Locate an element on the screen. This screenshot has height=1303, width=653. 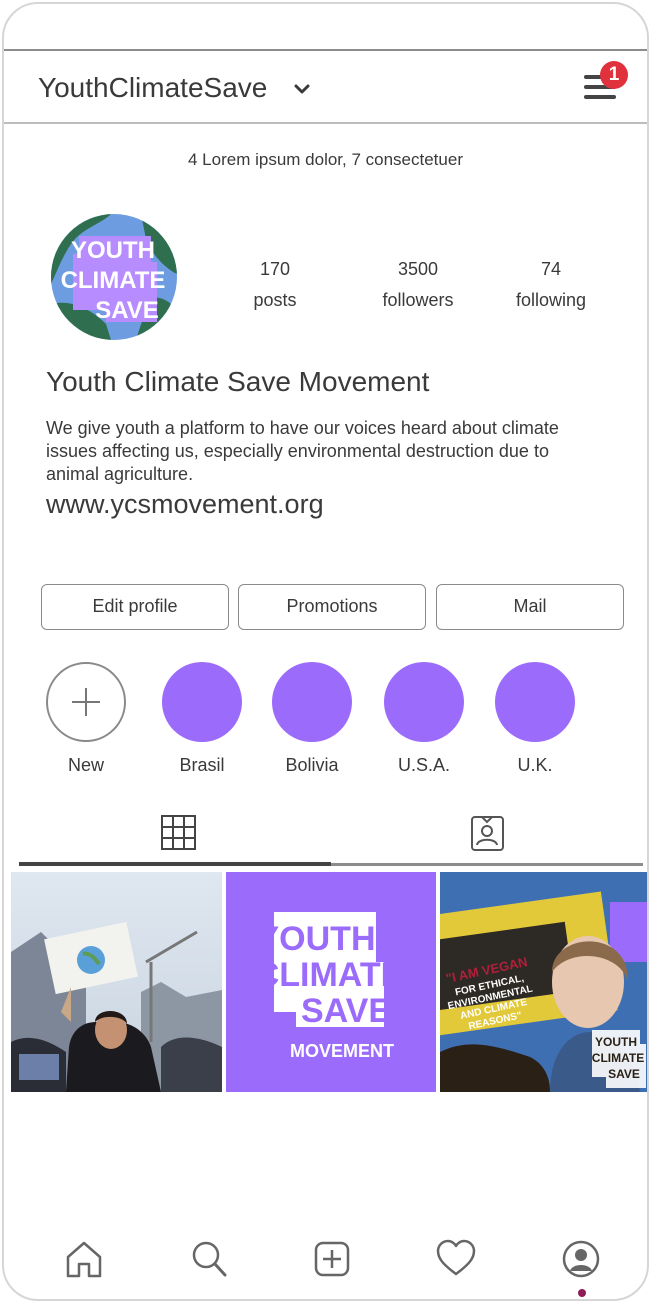
post-corner-logo-text: SAVE is located at coordinates (624, 1074).